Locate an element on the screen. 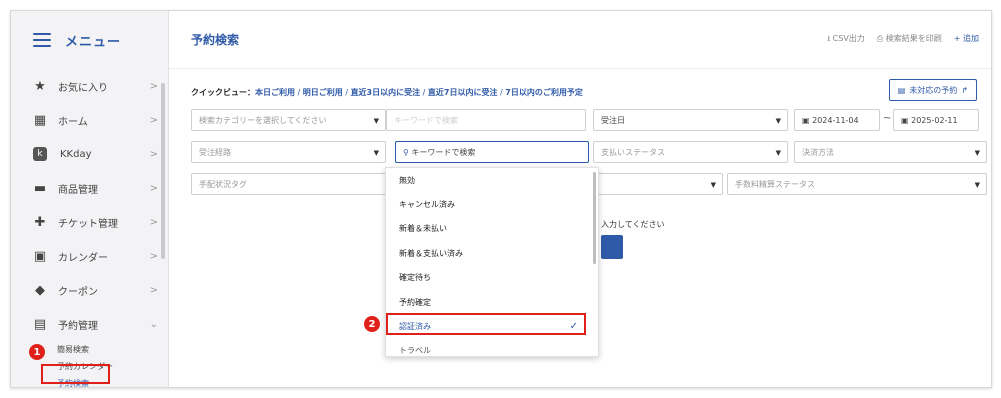 This screenshot has width=1001, height=398. dropdown-option: 新着＆支払い済み is located at coordinates (492, 253).